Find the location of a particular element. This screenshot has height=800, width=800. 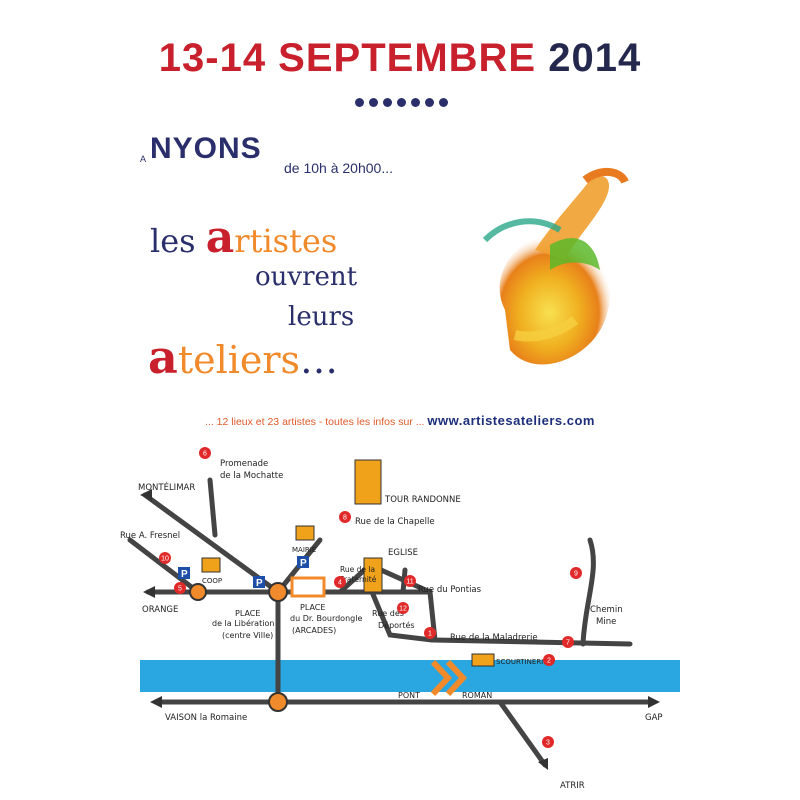

mairie-building is located at coordinates (305, 533).